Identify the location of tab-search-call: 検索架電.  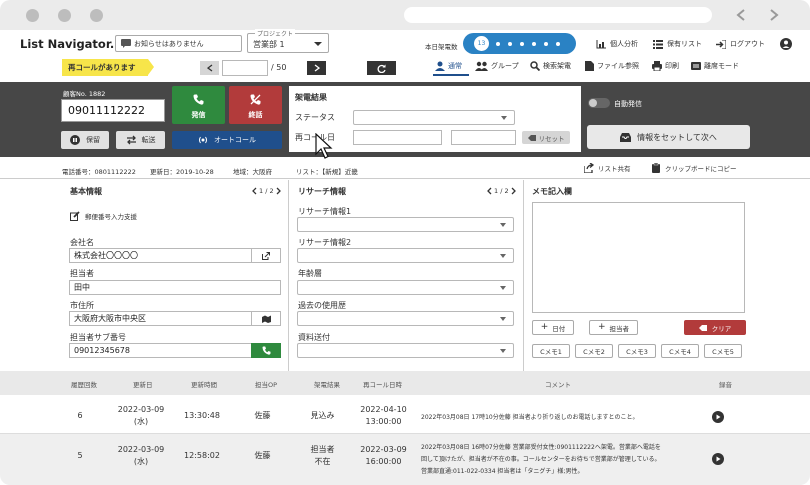
(550, 66).